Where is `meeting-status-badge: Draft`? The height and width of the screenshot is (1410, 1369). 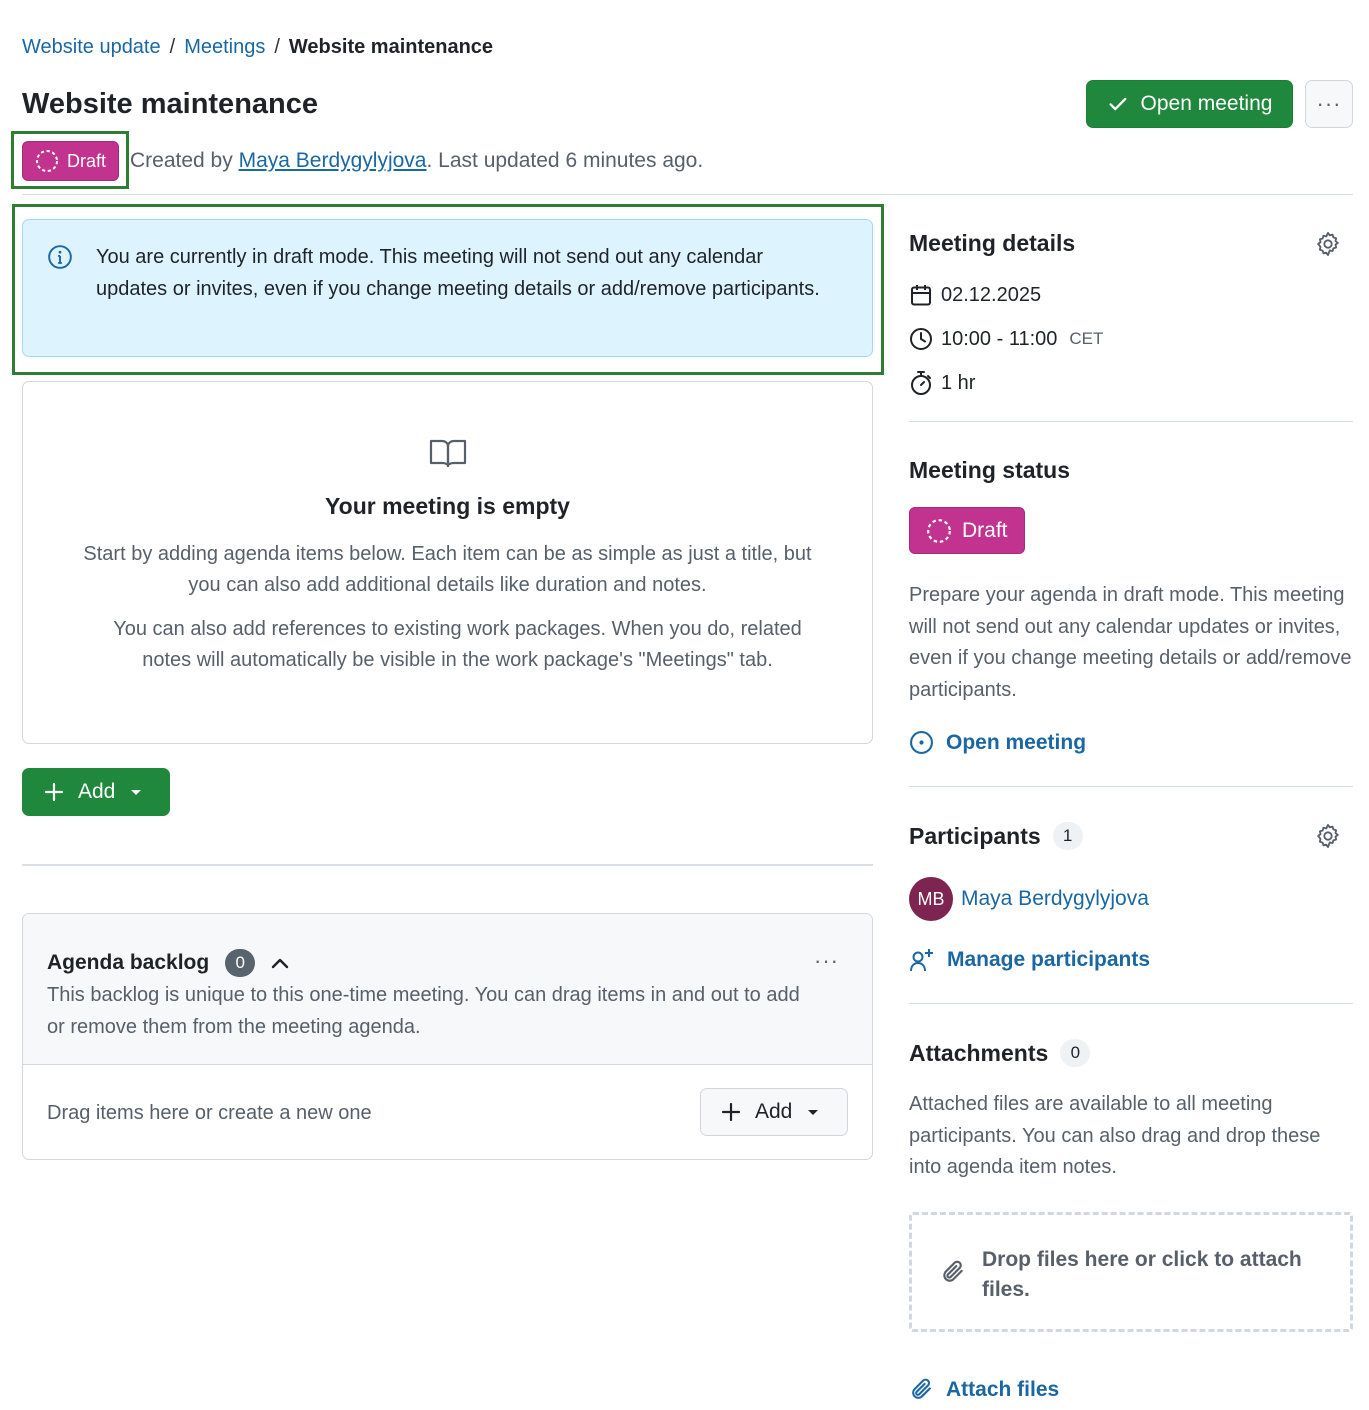
meeting-status-badge: Draft is located at coordinates (967, 530).